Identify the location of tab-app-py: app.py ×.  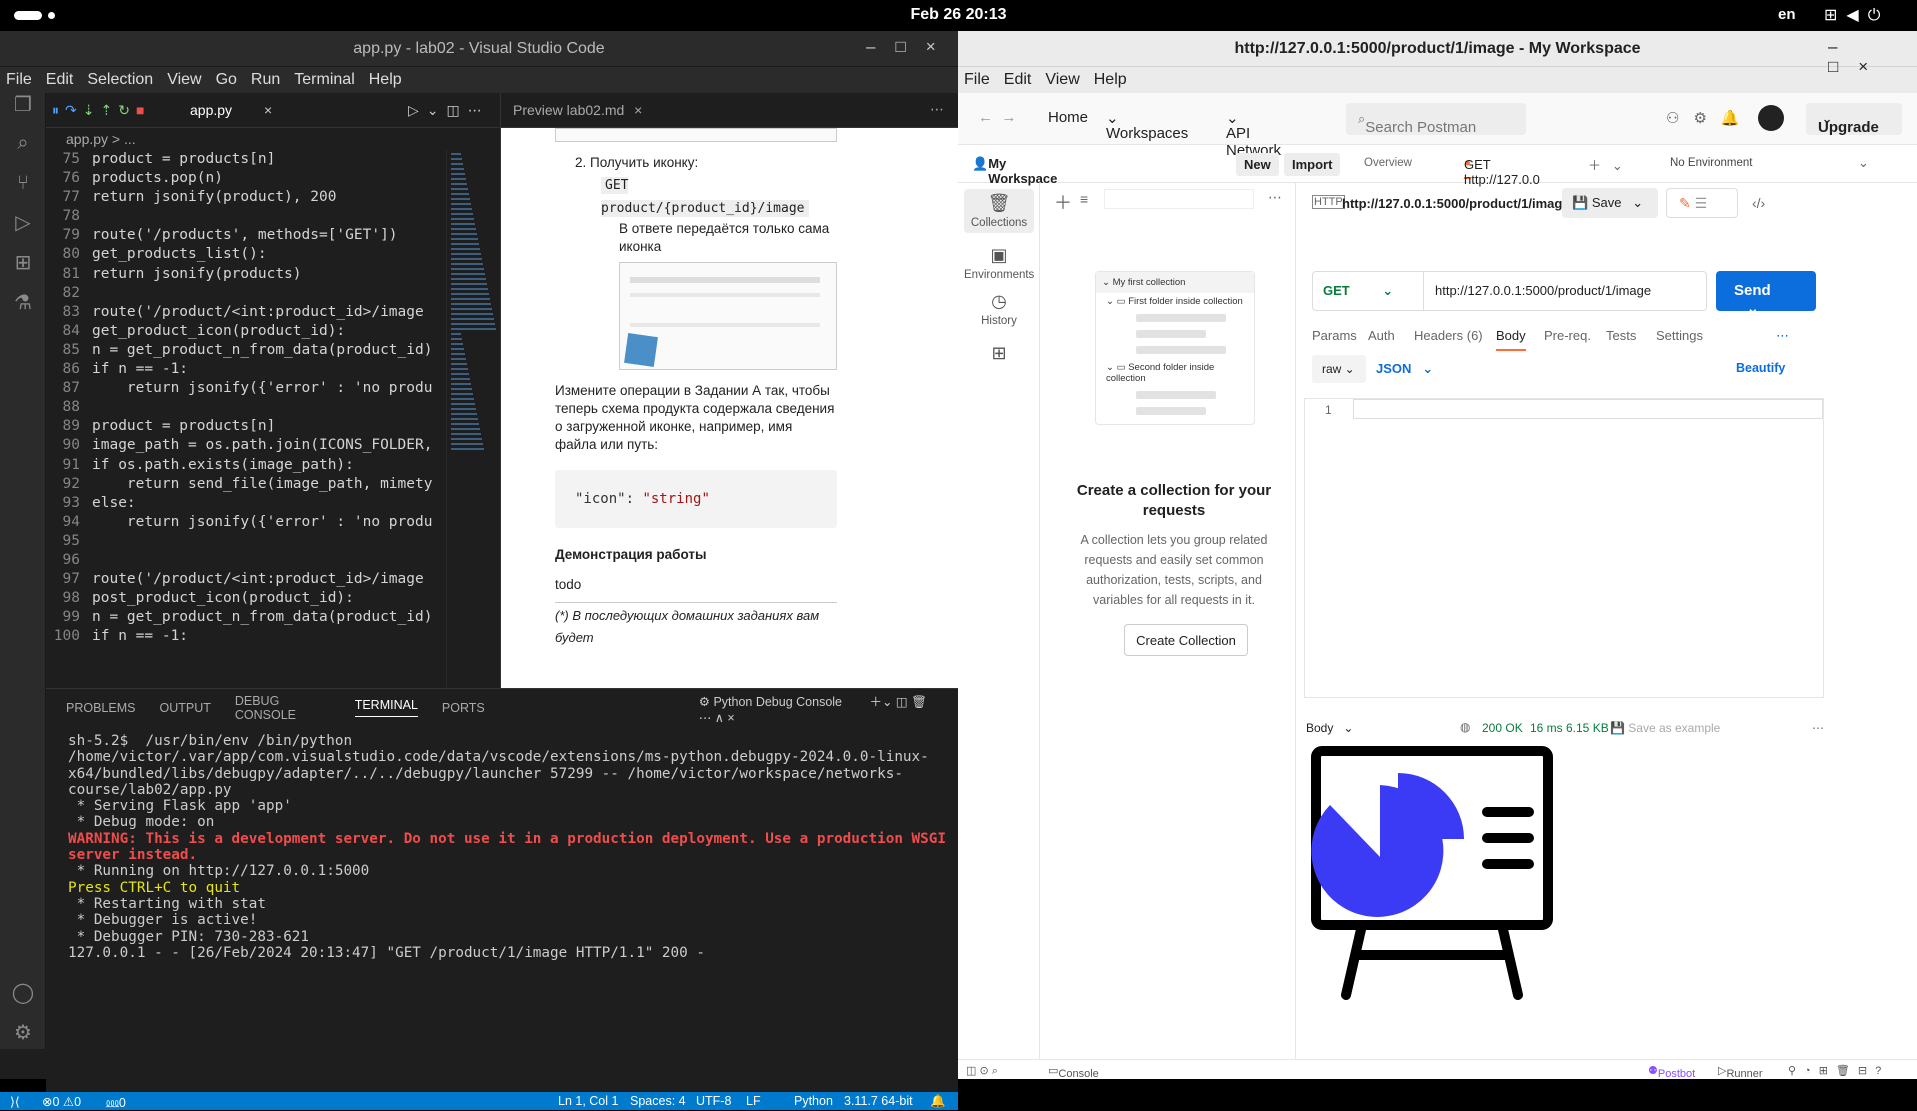
(231, 110).